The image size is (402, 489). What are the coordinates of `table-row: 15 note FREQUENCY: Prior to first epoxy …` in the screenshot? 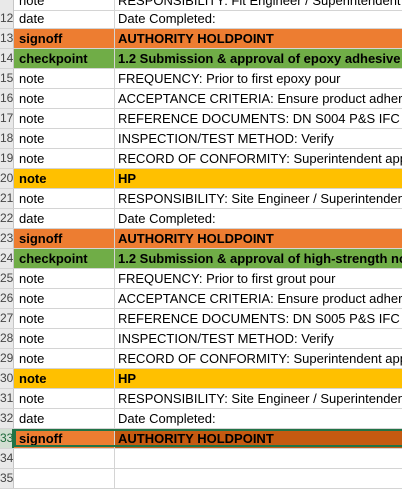 It's located at (201, 79).